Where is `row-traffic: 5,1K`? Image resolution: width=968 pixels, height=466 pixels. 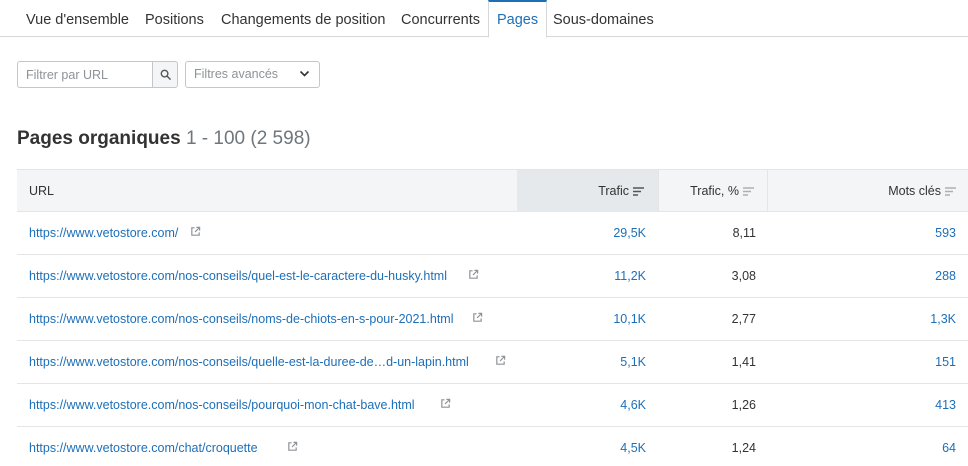 row-traffic: 5,1K is located at coordinates (581, 362).